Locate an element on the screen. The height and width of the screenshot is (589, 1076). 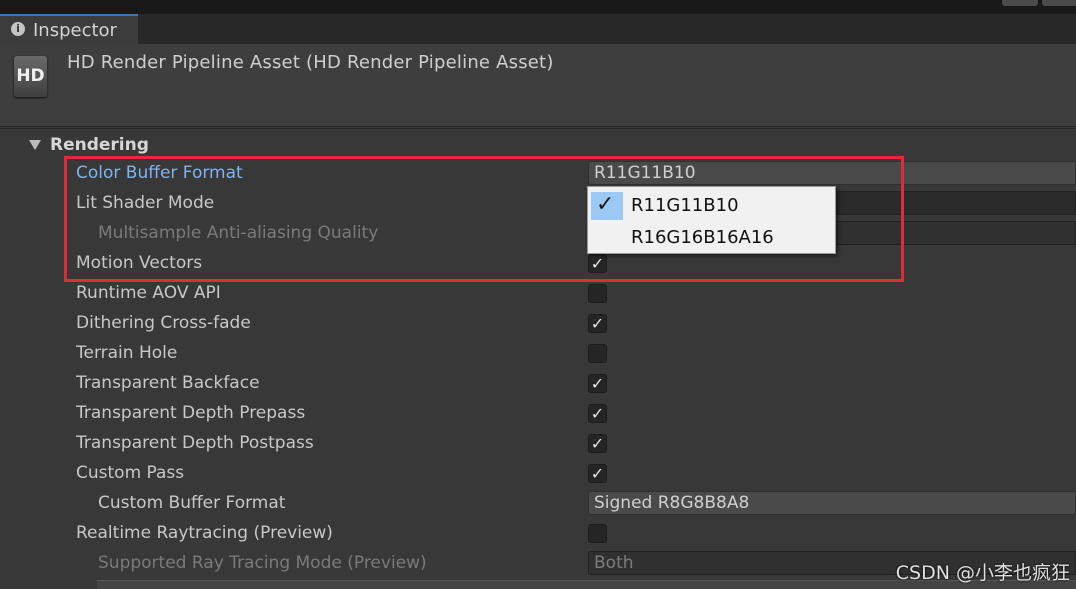
realtime-raytracing-checkbox is located at coordinates (597, 533).